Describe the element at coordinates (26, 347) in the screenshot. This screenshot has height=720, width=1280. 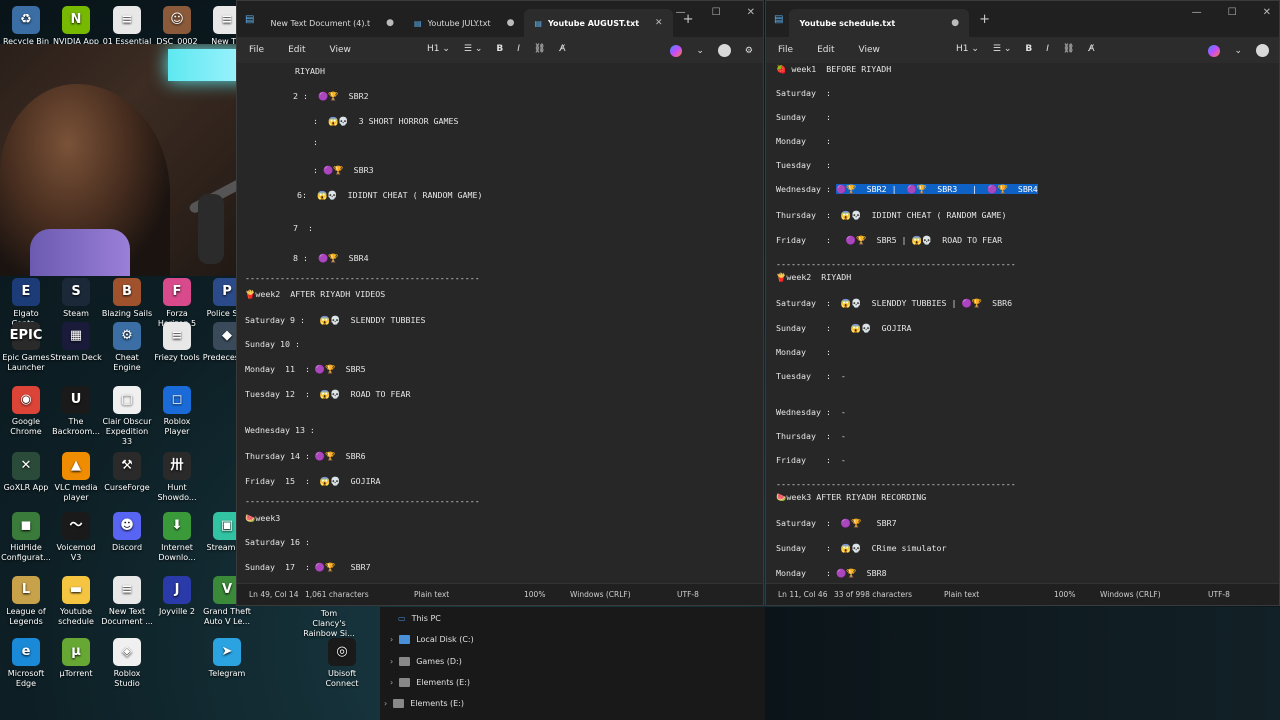
I see `desktop-shortcut: EPIC Epic Games Launcher` at that location.